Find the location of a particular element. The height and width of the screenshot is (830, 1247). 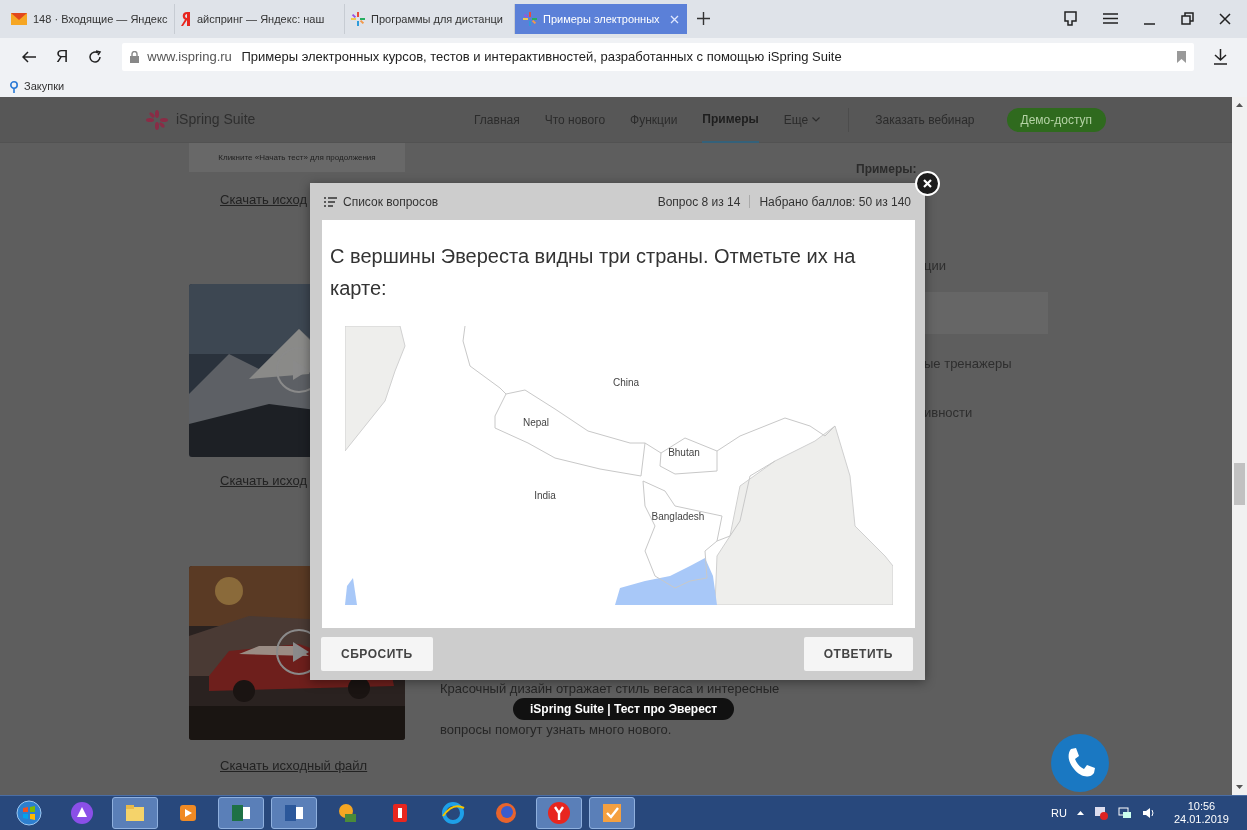

menu-icon is located at coordinates (1110, 18).